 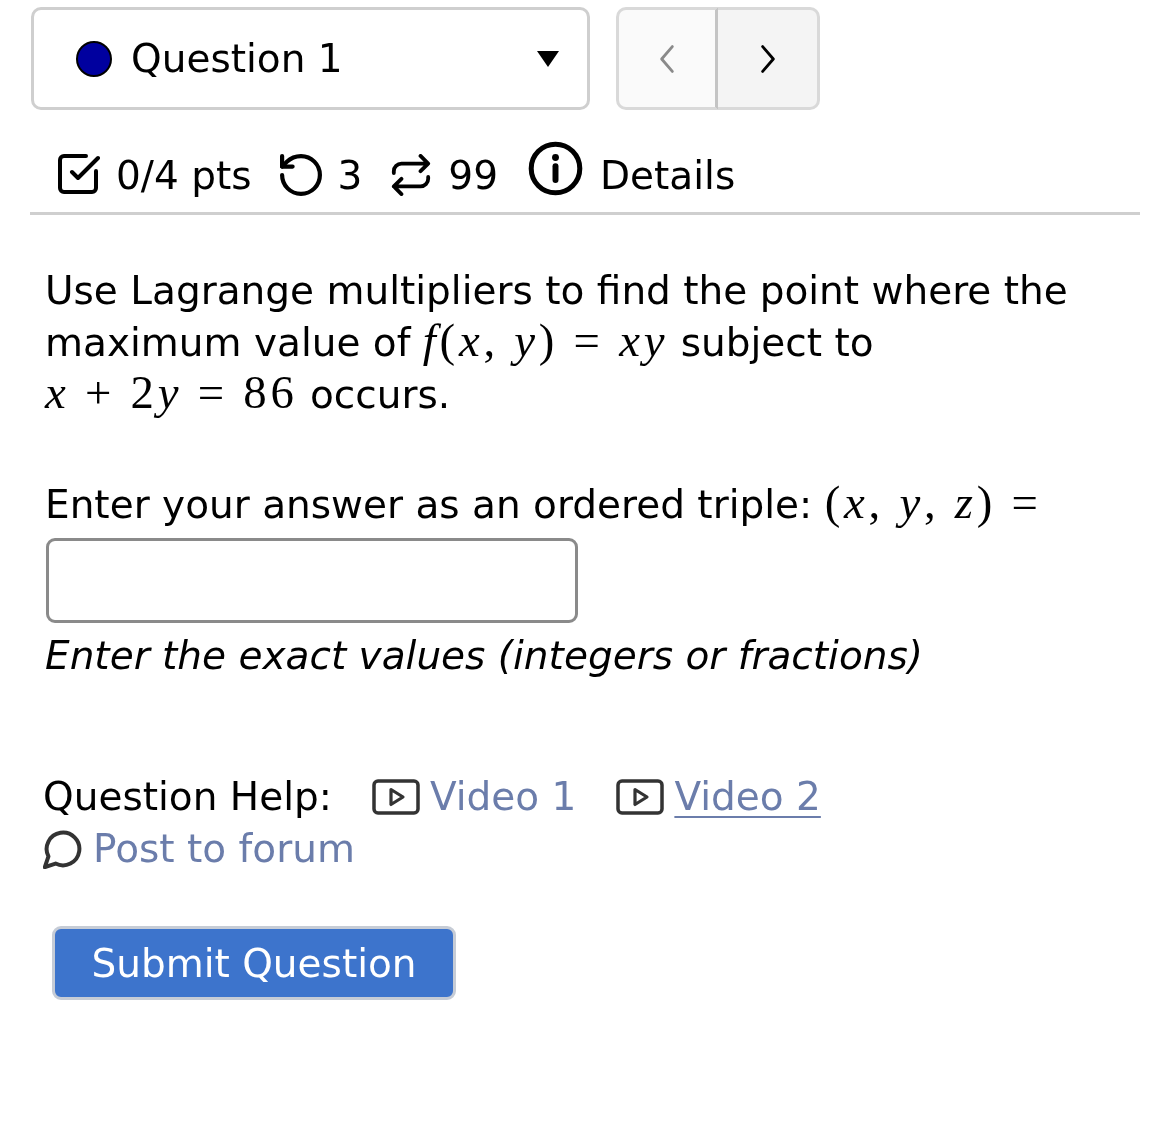 I want to click on score-text: 0/4 pts, so click(x=184, y=175).